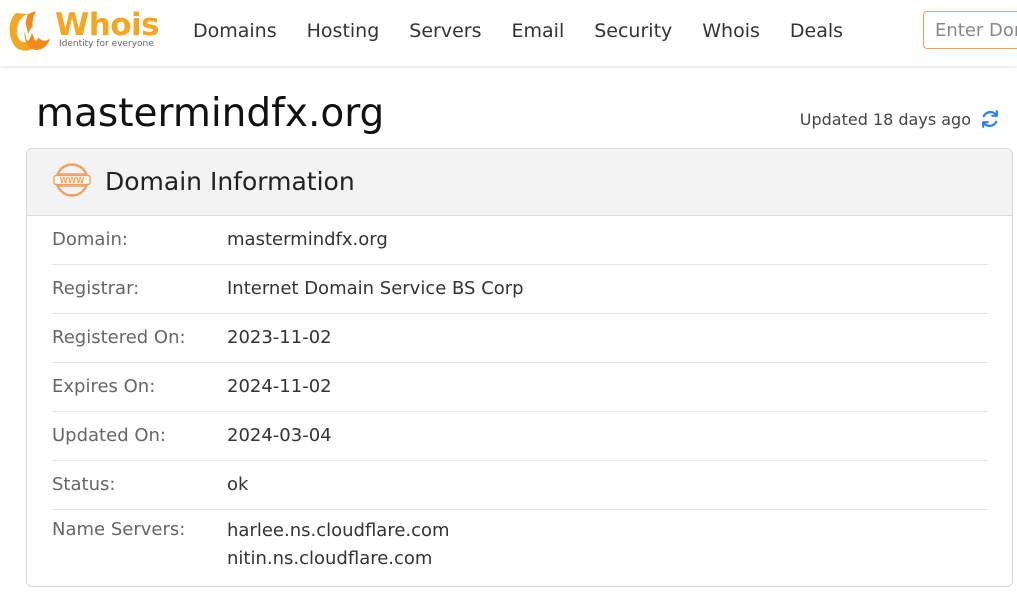 The width and height of the screenshot is (1017, 592). Describe the element at coordinates (990, 119) in the screenshot. I see `refresh-icon` at that location.